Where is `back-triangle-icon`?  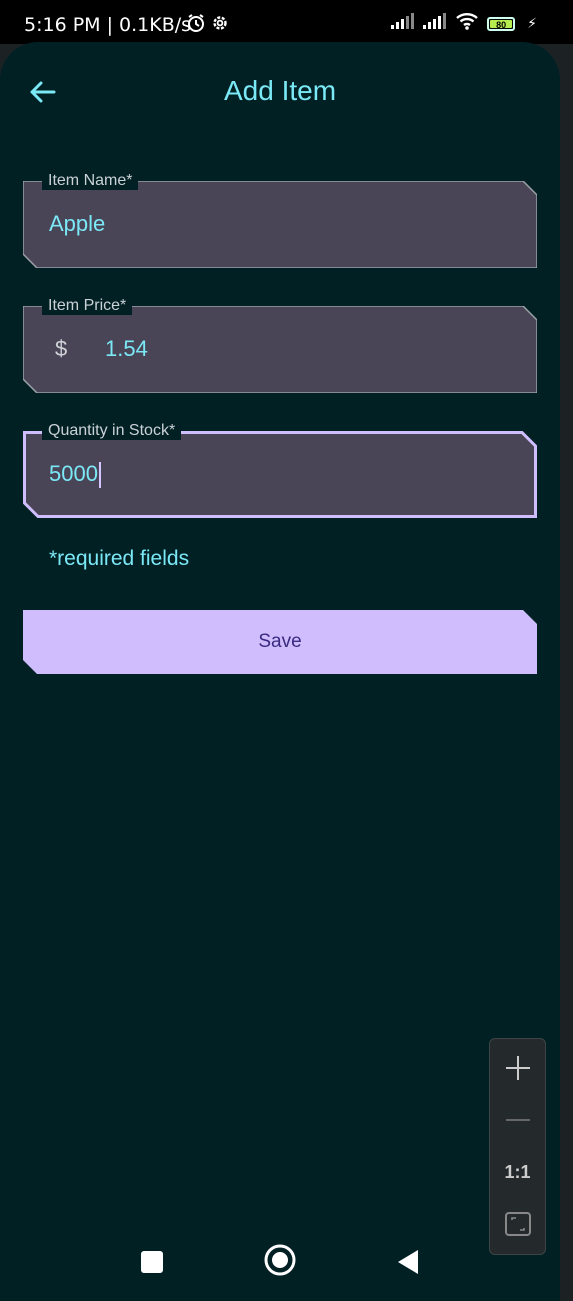 back-triangle-icon is located at coordinates (408, 1262).